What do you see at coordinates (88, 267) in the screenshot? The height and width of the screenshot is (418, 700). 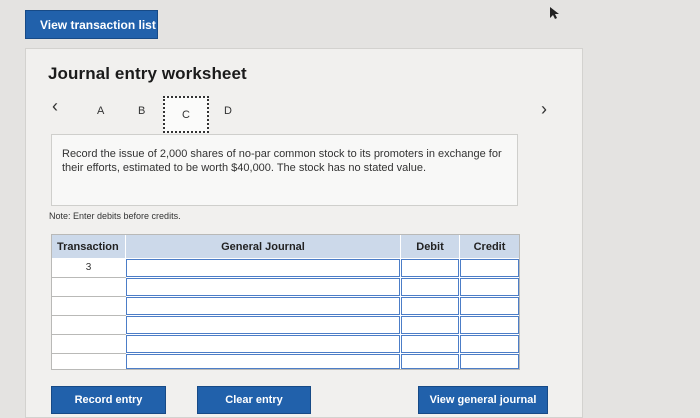 I see `transaction-number: 3` at bounding box center [88, 267].